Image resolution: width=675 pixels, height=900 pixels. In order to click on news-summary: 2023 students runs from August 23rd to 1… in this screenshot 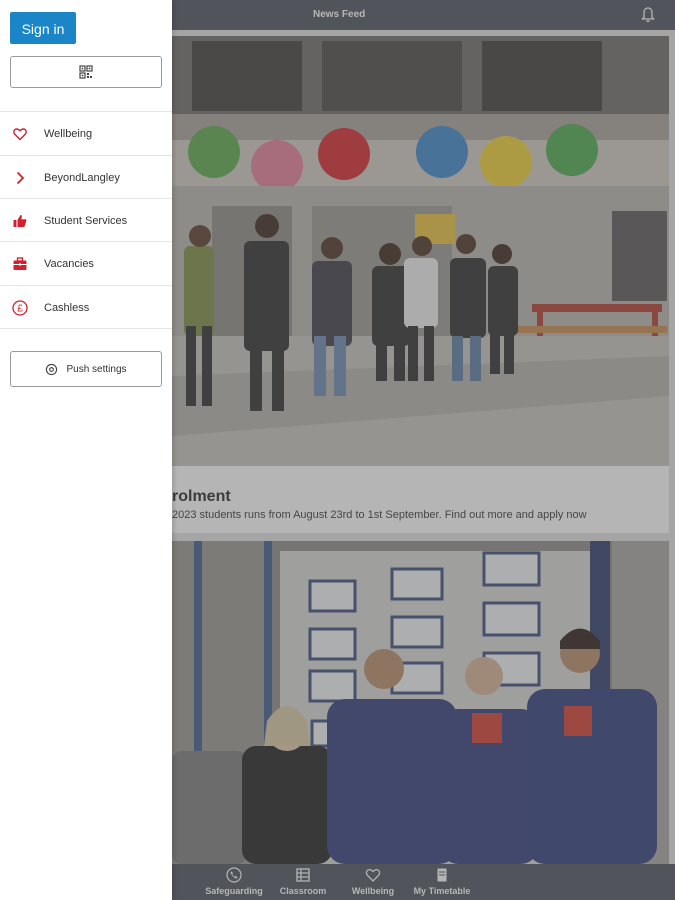, I will do `click(379, 515)`.